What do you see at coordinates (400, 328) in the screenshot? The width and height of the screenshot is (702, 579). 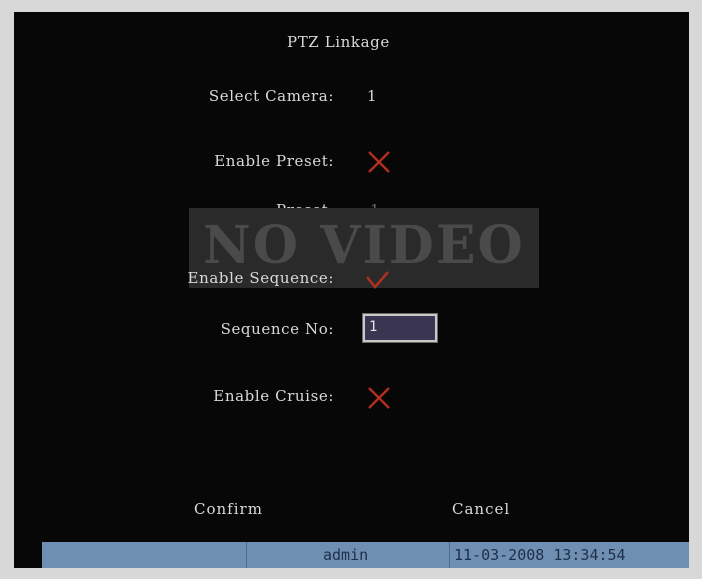 I see `sequence-no-input: 1` at bounding box center [400, 328].